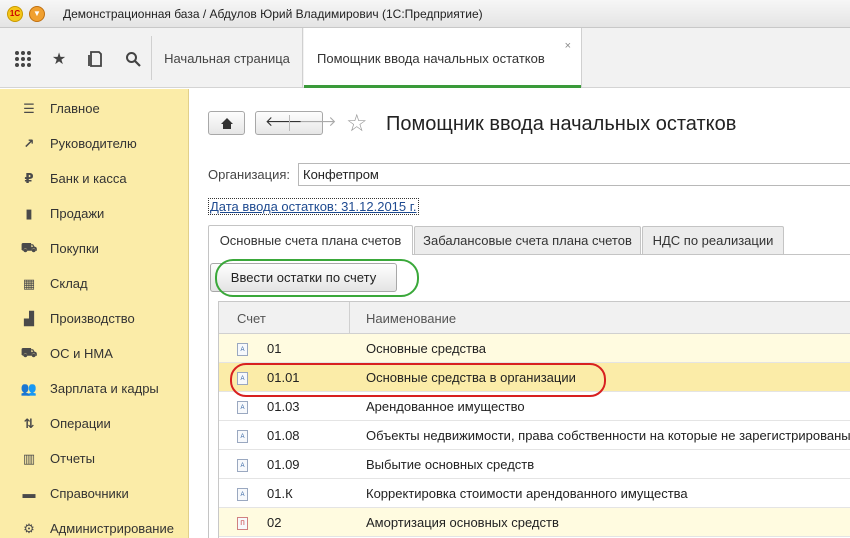  Describe the element at coordinates (251, 318) in the screenshot. I see `column-header-account: Счет` at that location.